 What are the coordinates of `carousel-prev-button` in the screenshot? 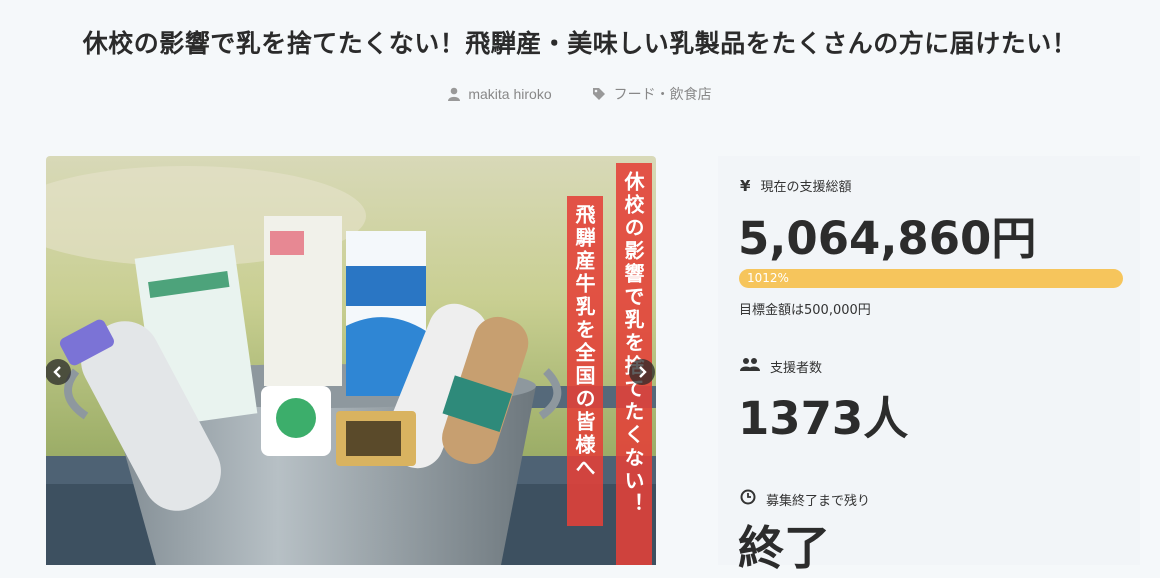 It's located at (58, 372).